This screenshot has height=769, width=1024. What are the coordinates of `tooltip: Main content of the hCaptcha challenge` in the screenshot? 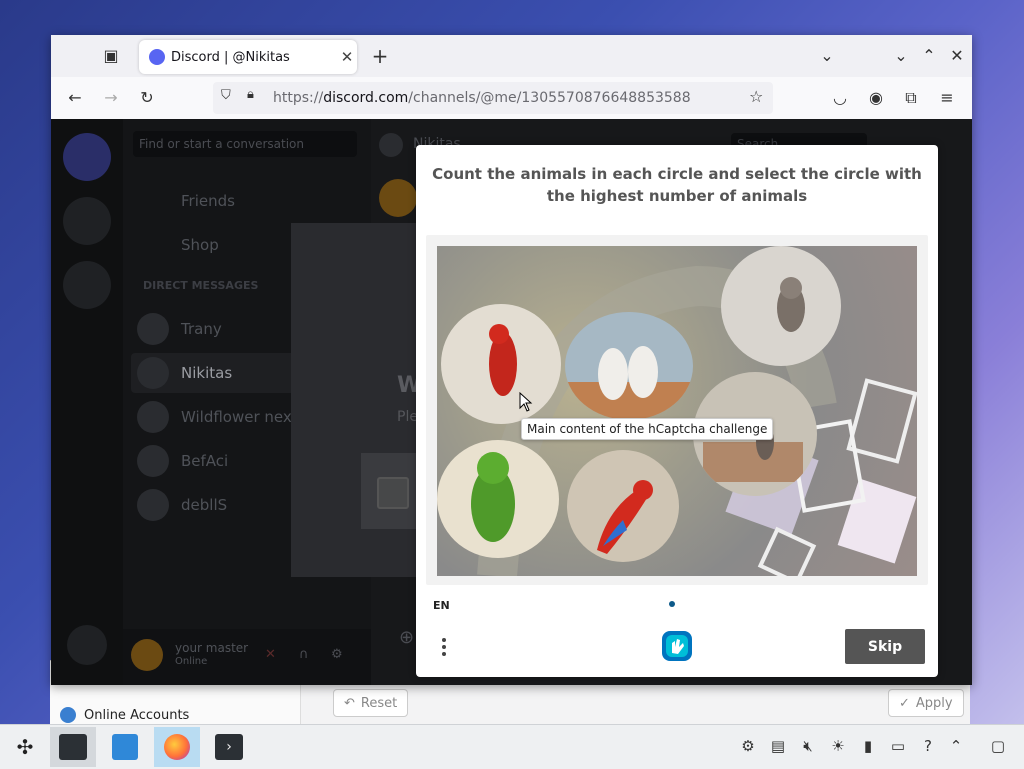 It's located at (647, 429).